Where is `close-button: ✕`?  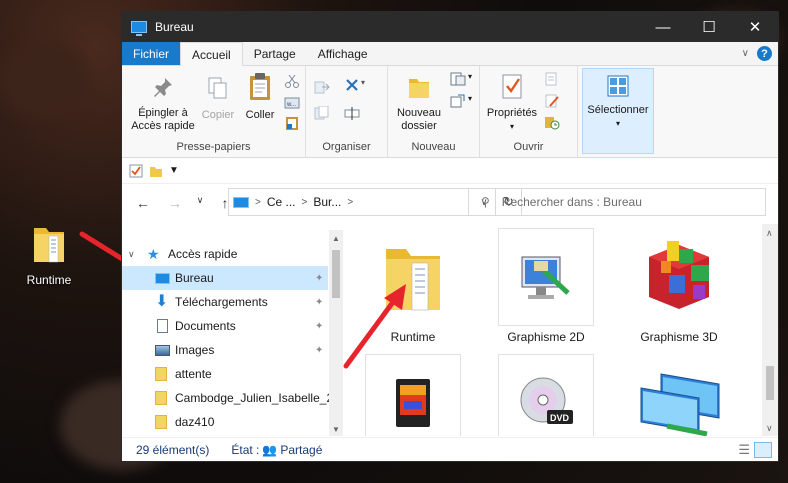 close-button: ✕ is located at coordinates (755, 27).